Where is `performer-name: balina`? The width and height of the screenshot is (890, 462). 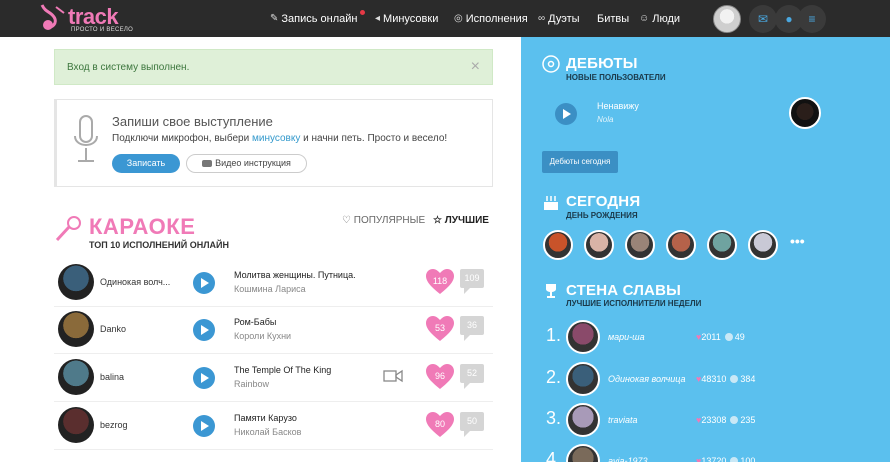
performer-name: balina is located at coordinates (136, 377).